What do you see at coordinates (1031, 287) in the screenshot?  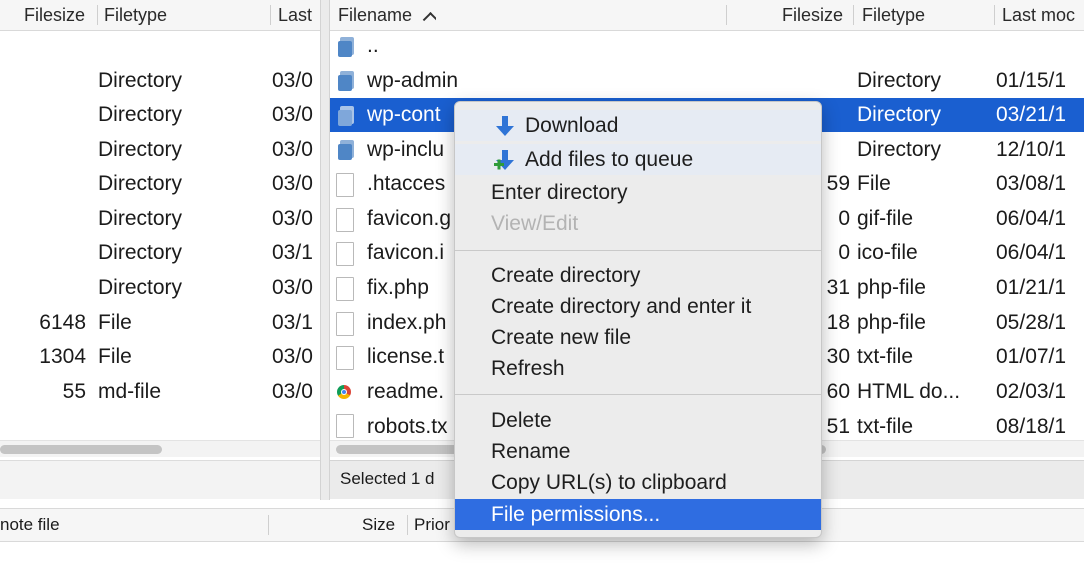 I see `file-date: 01/21/1` at bounding box center [1031, 287].